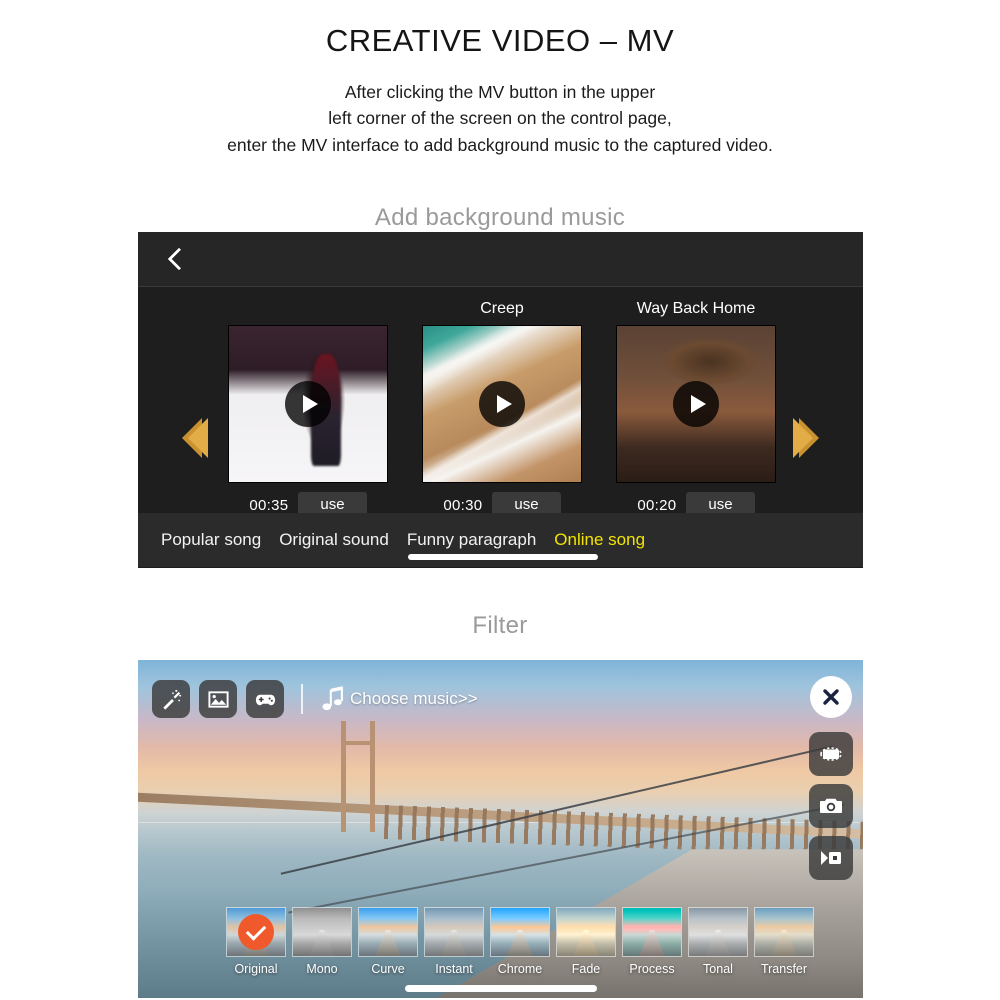  Describe the element at coordinates (831, 697) in the screenshot. I see `close-icon` at that location.